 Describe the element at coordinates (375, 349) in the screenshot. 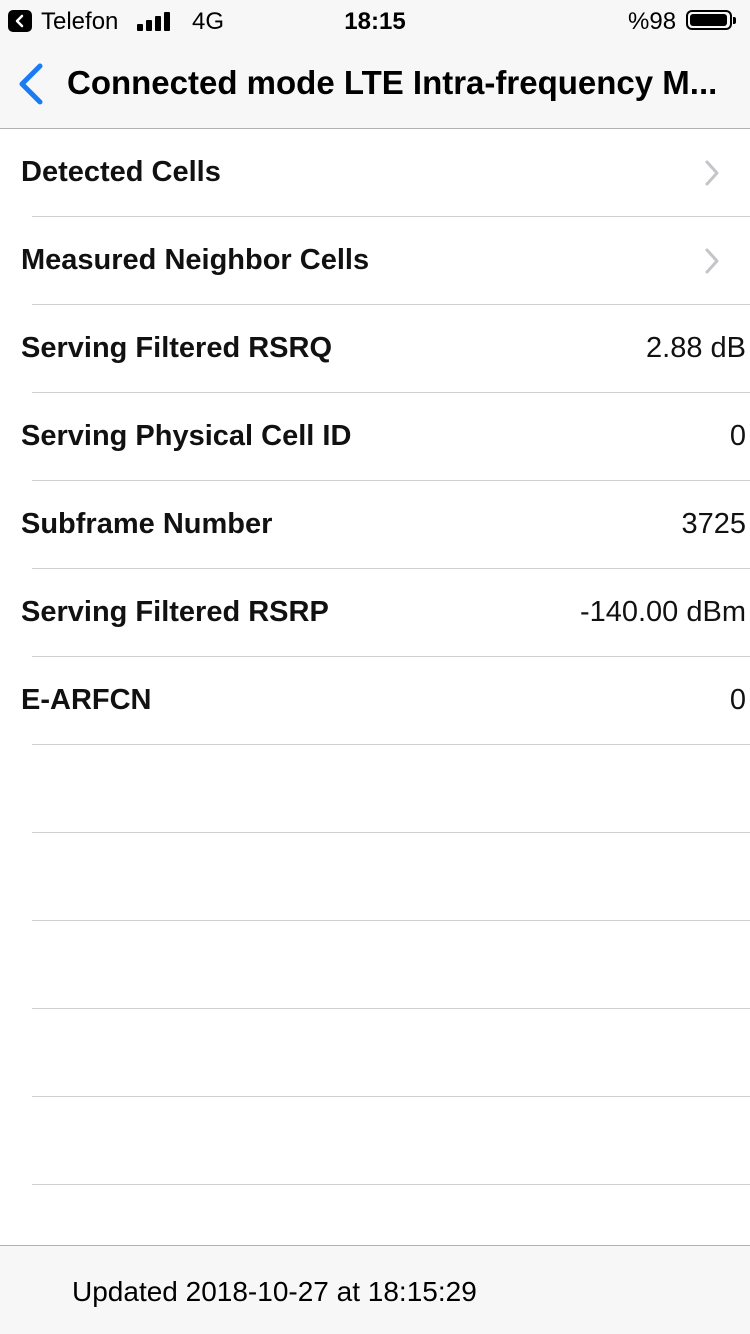

I see `row-serving-filtered-rsrq: Serving Filtered RSRQ 2.88 dB` at that location.